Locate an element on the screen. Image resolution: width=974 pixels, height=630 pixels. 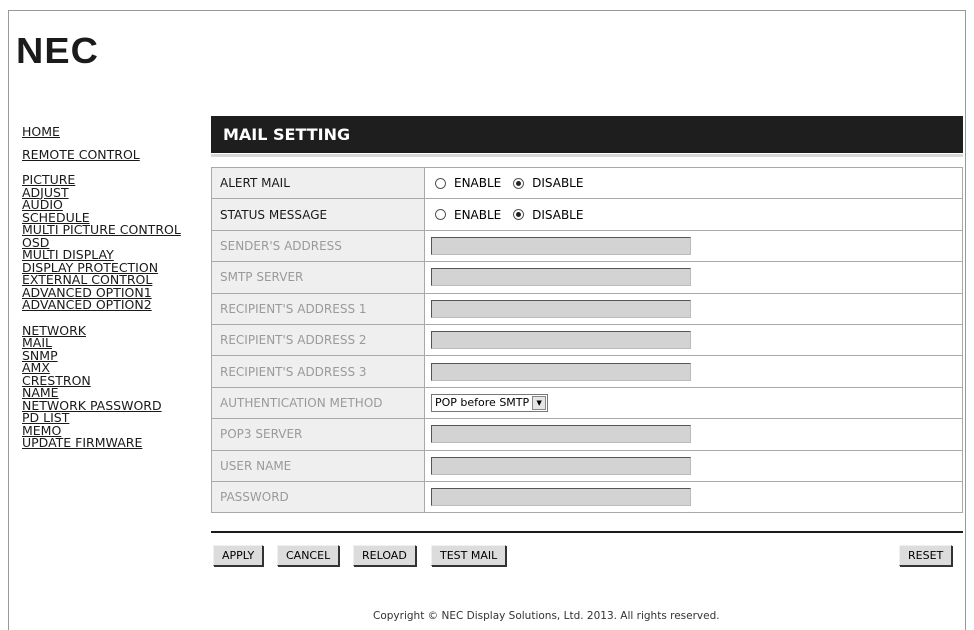
row-status-message: STATUS MESSAGE ENABLE DISABLE is located at coordinates (587, 214).